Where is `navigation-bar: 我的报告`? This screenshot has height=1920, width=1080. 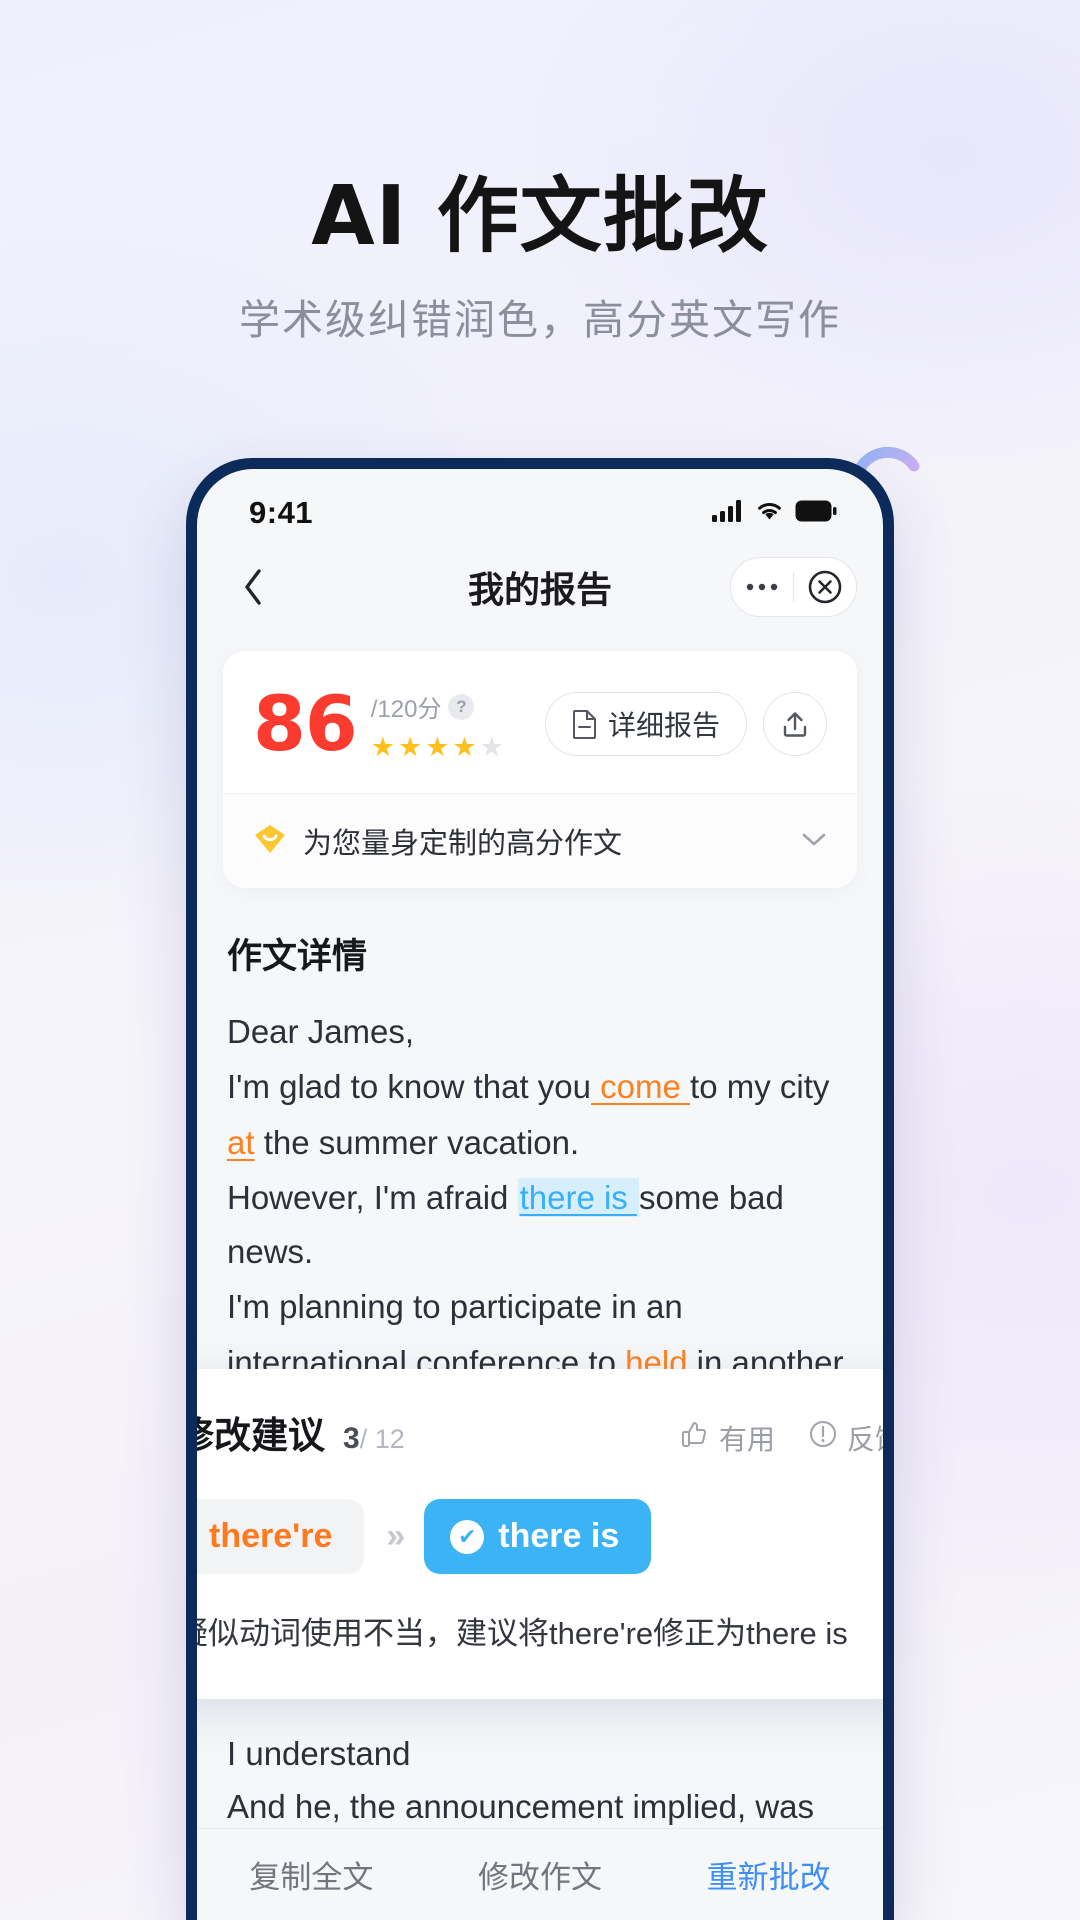 navigation-bar: 我的报告 is located at coordinates (540, 587).